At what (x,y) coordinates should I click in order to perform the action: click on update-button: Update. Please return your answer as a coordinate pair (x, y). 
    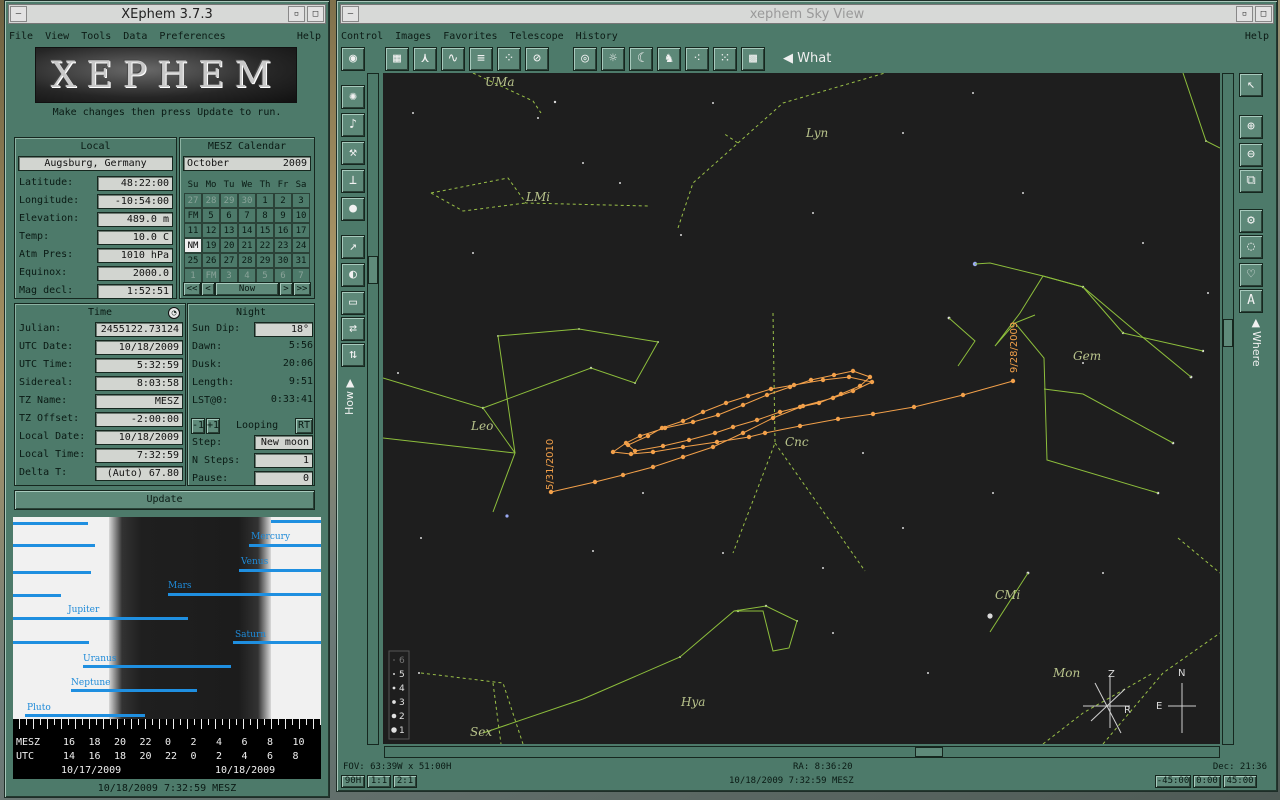
    Looking at the image, I should click on (164, 500).